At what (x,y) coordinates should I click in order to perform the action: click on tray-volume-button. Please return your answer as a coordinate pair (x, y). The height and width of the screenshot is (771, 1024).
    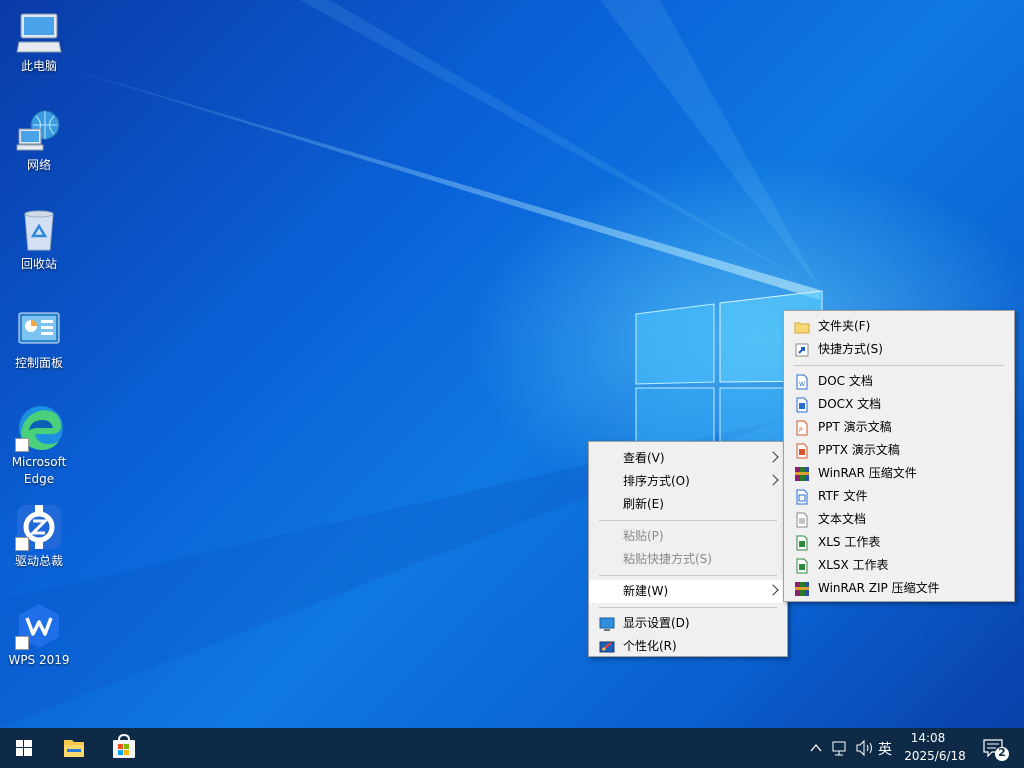
    Looking at the image, I should click on (865, 748).